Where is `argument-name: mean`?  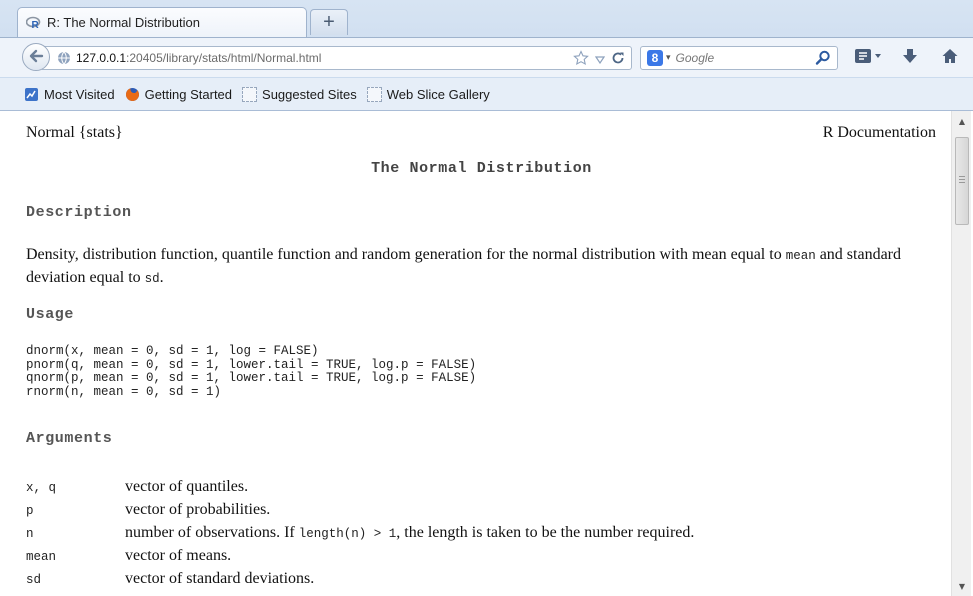
argument-name: mean is located at coordinates (41, 557).